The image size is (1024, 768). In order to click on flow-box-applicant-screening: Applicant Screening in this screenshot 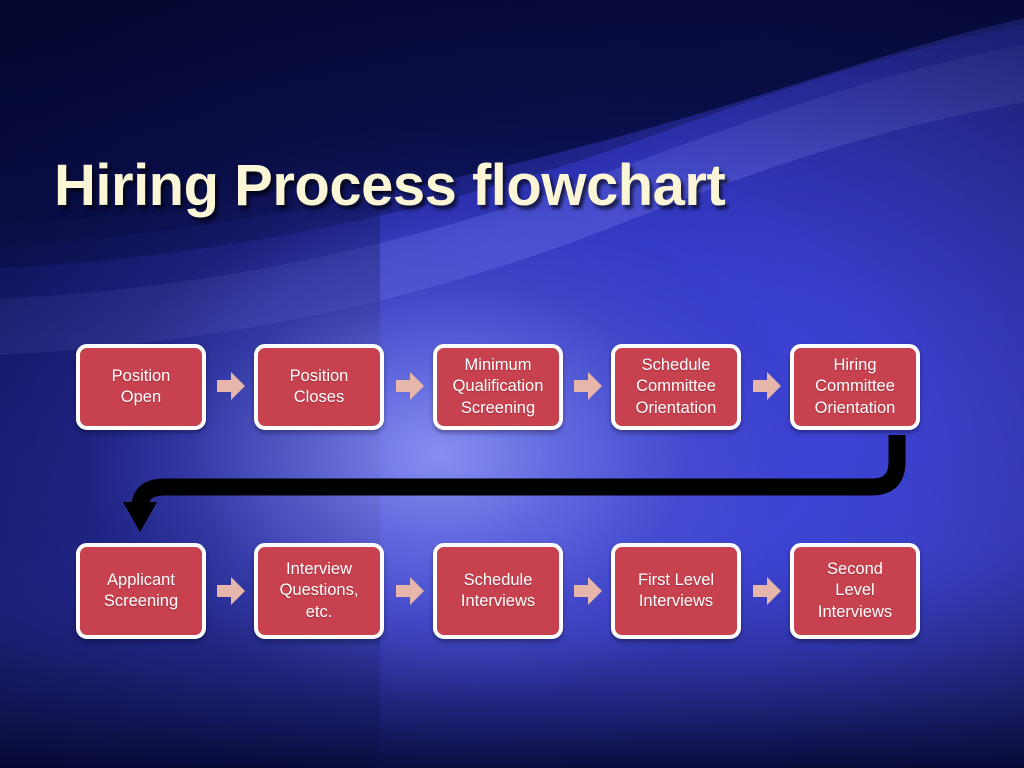, I will do `click(141, 591)`.